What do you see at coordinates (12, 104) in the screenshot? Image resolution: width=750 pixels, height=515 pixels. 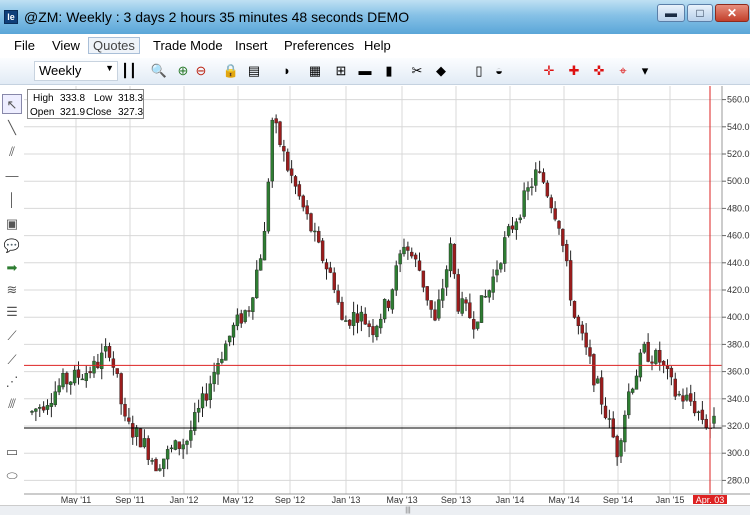 I see `pointer-icon: ↖` at bounding box center [12, 104].